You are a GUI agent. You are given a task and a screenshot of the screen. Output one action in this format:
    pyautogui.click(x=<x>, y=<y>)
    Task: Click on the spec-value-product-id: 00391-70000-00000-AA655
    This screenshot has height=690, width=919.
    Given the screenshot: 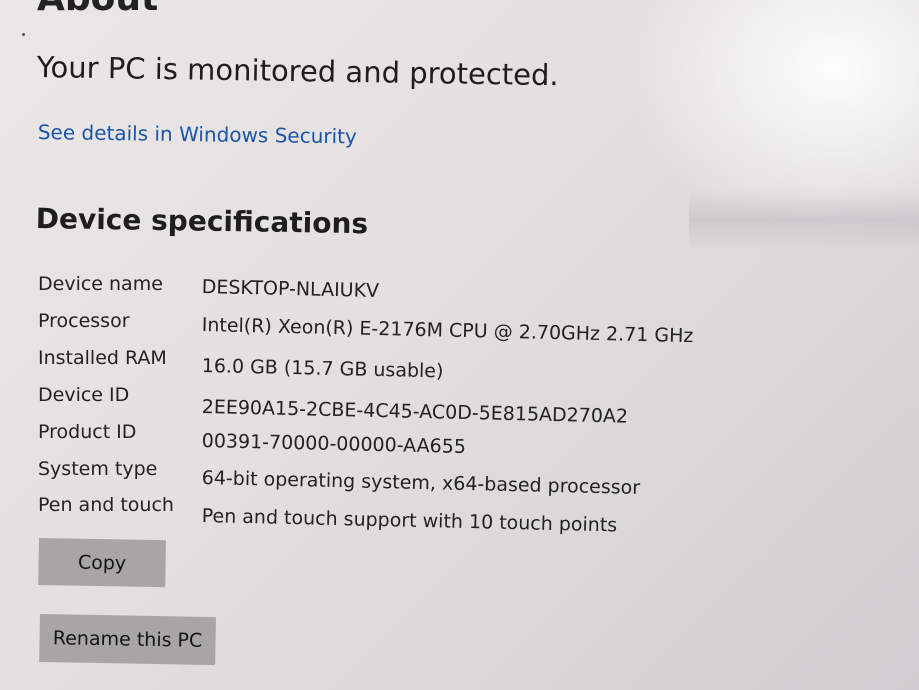 What is the action you would take?
    pyautogui.click(x=334, y=444)
    